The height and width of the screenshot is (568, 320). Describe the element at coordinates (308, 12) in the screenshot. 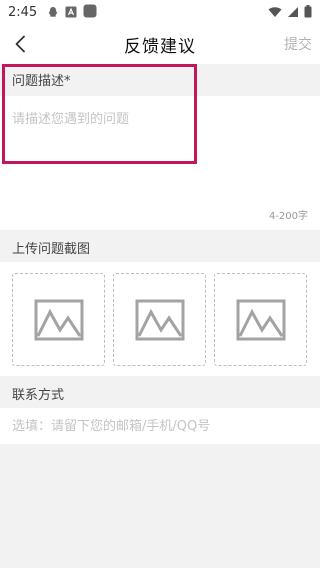

I see `battery-icon` at that location.